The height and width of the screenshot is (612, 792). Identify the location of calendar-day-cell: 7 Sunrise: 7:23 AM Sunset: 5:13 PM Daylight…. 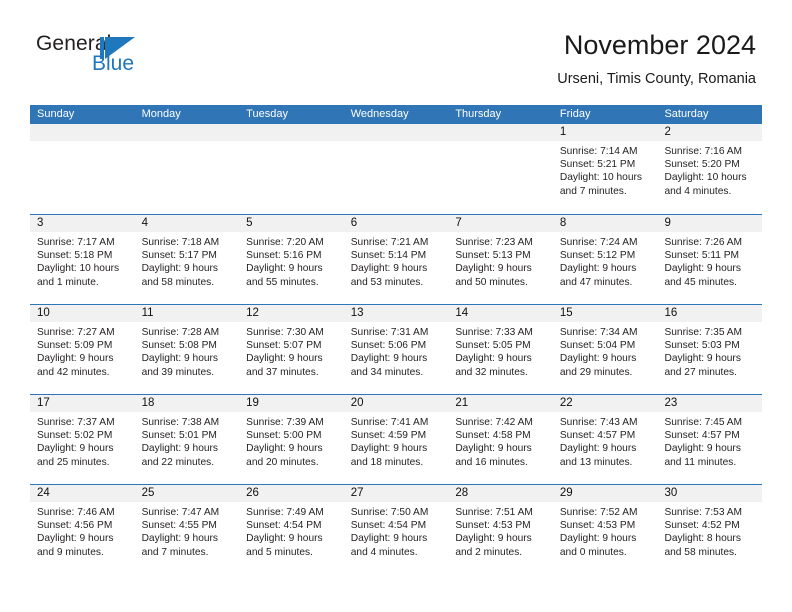
(500, 259).